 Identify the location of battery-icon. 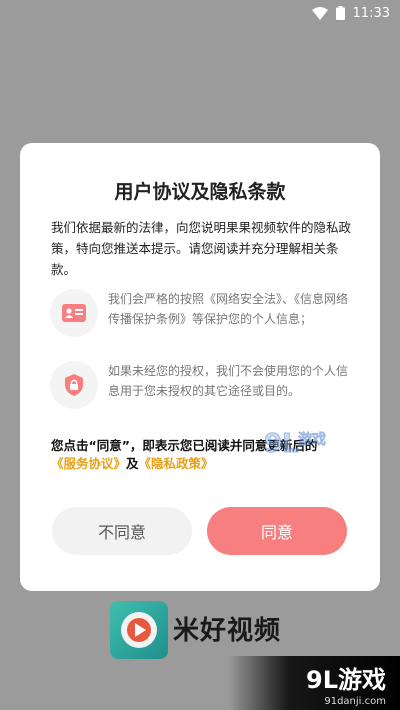
(340, 13).